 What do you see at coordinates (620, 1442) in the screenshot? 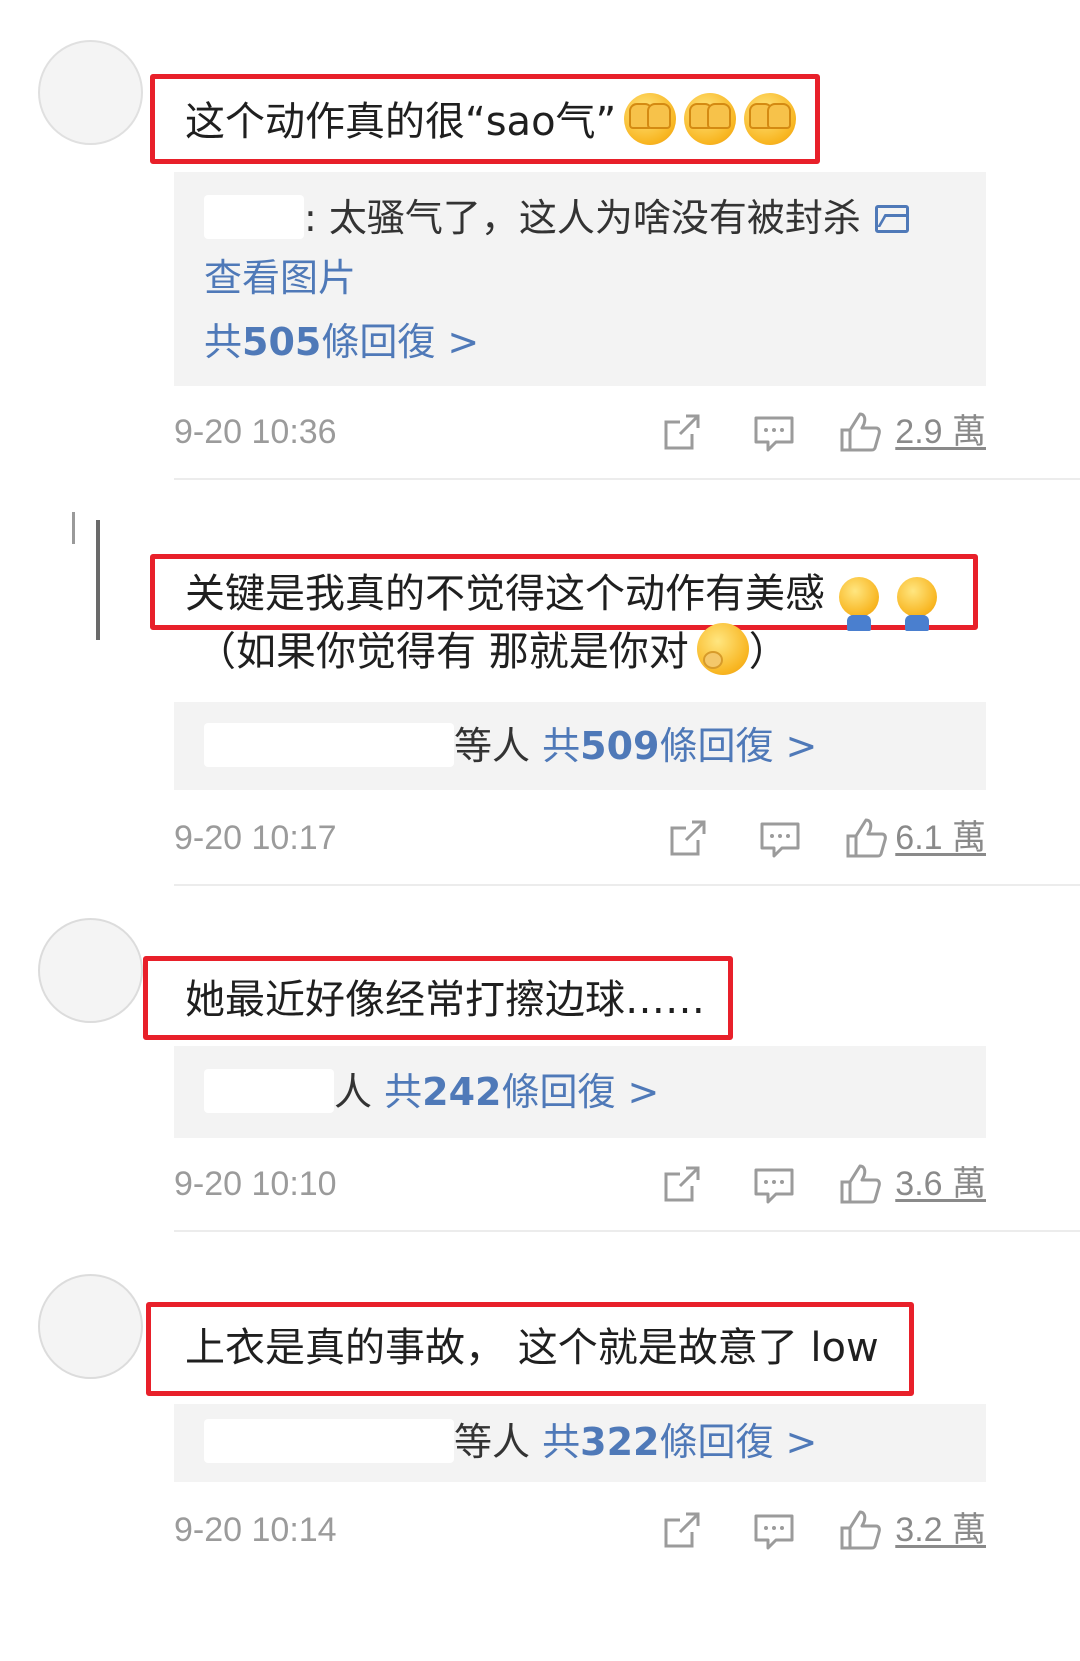
I see `replies-count: 322` at bounding box center [620, 1442].